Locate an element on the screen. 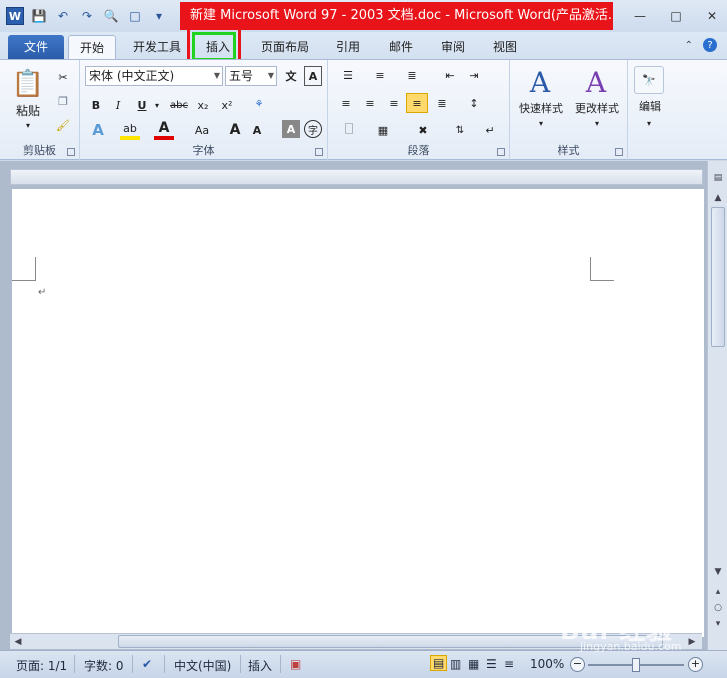  print-preview-icon: 🔍 is located at coordinates (111, 16).